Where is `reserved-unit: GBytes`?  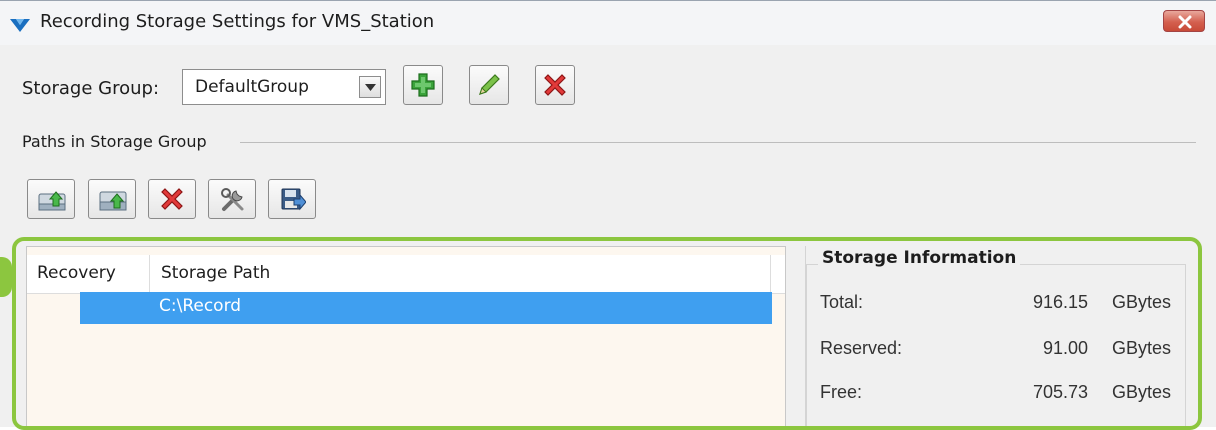
reserved-unit: GBytes is located at coordinates (1142, 348).